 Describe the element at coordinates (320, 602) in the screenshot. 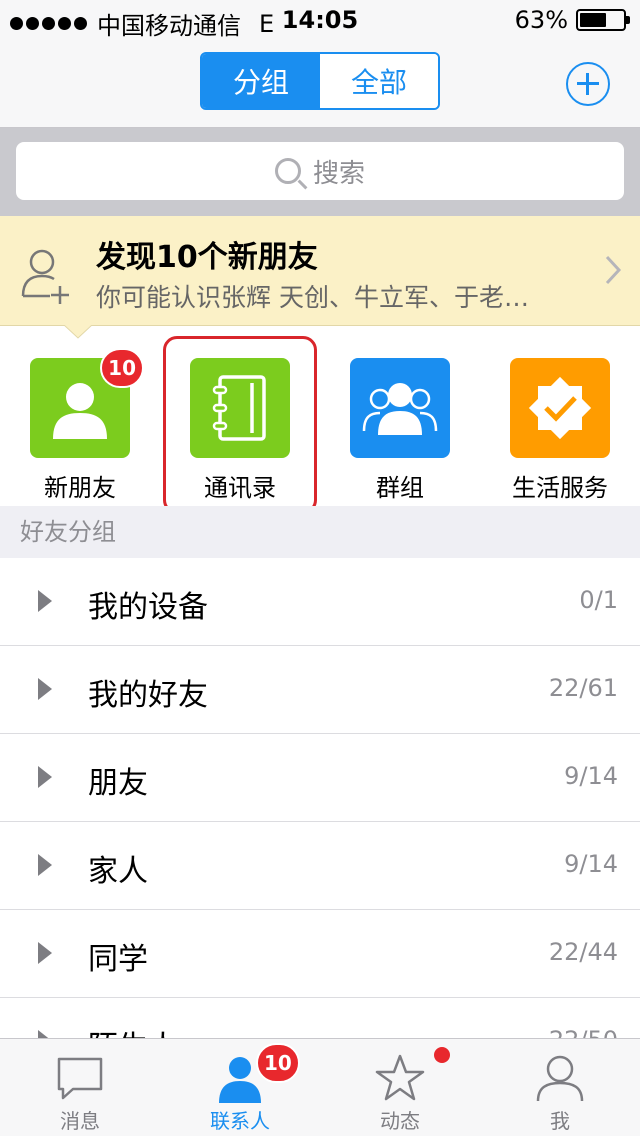

I see `group-row: 我的设备 0/1` at that location.